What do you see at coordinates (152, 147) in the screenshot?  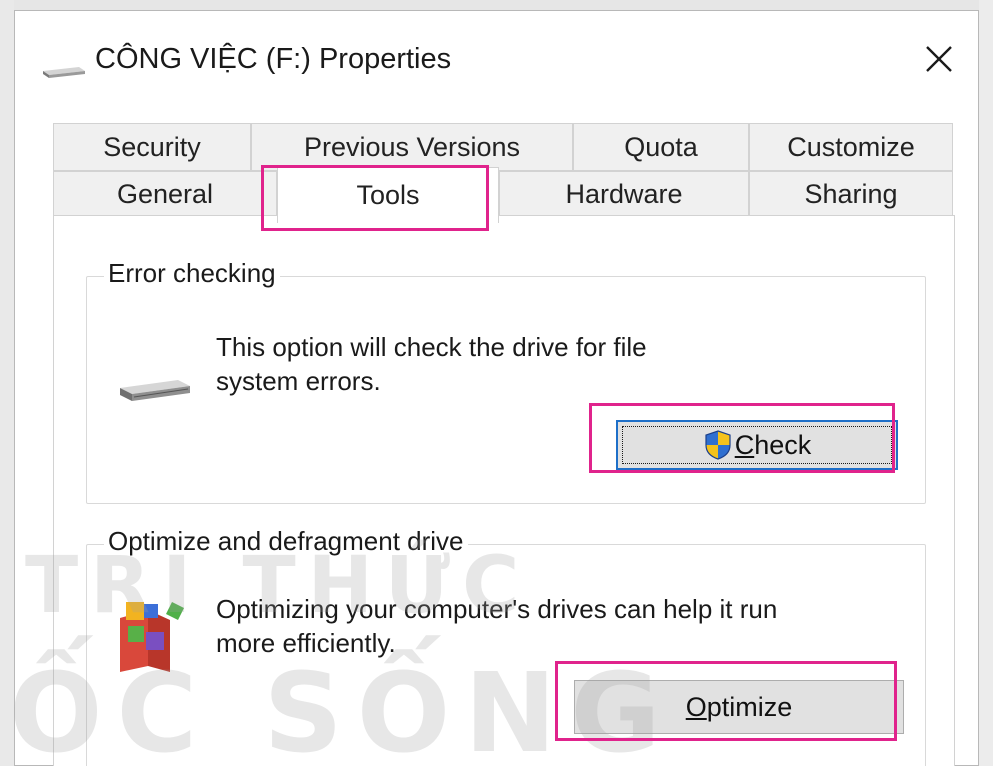 I see `tab-security: Security` at bounding box center [152, 147].